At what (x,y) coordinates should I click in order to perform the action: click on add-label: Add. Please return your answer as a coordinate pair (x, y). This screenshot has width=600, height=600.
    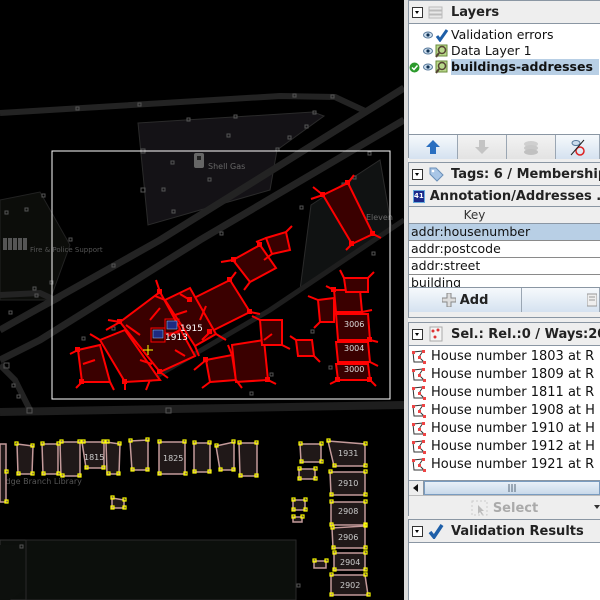
    Looking at the image, I should click on (474, 300).